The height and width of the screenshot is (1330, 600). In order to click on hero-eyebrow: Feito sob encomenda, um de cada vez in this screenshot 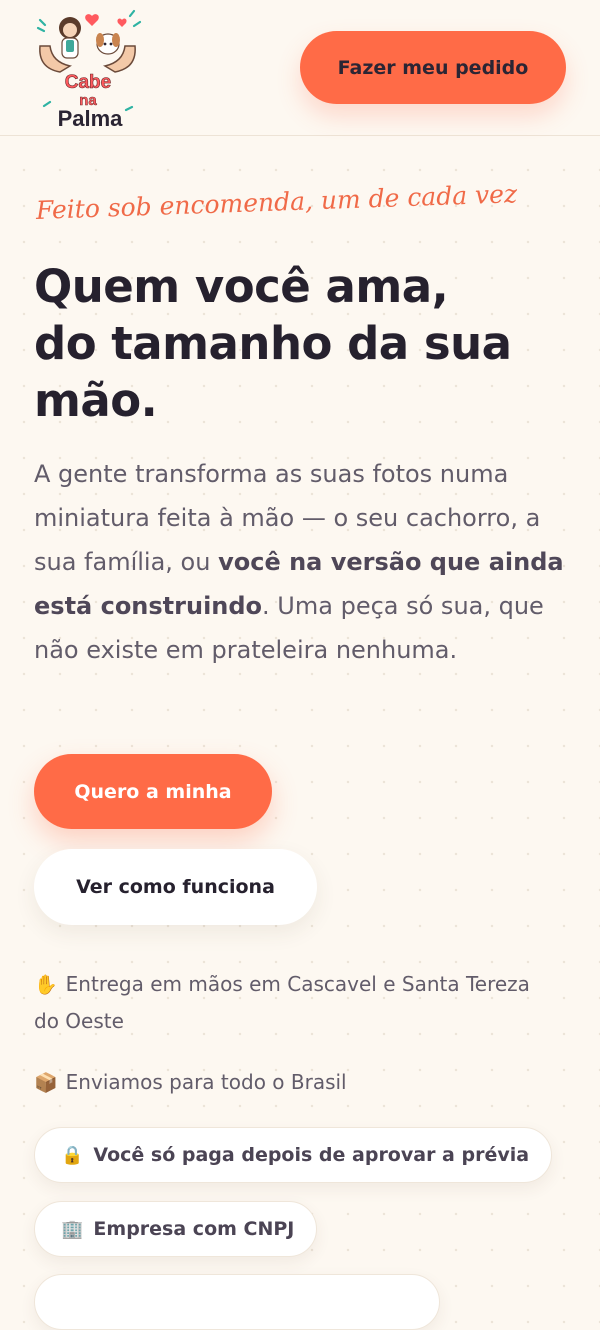, I will do `click(276, 202)`.